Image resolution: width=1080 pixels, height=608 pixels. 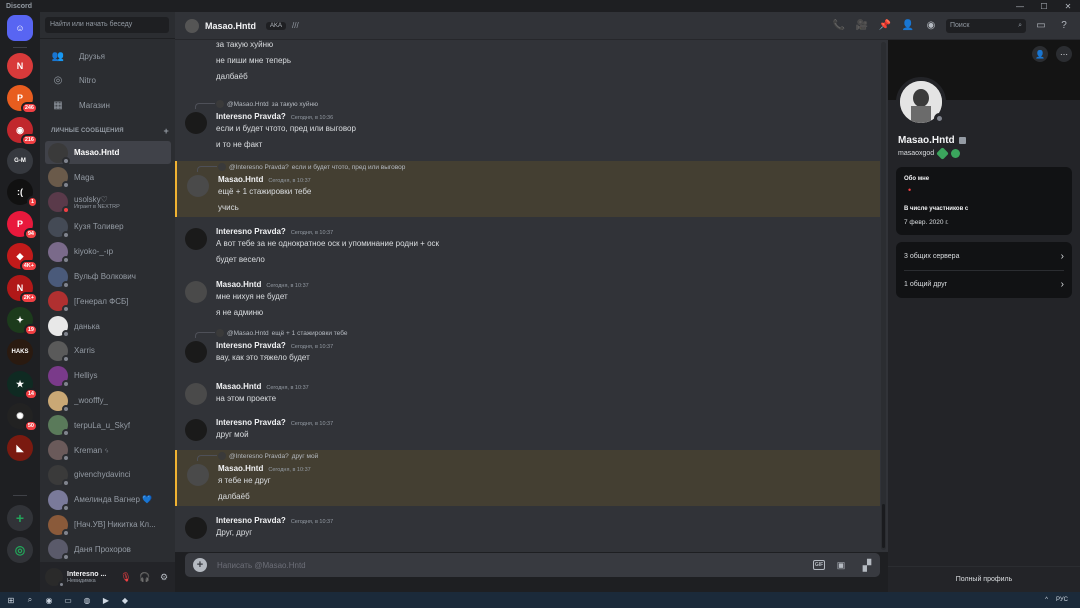 What do you see at coordinates (22, 289) in the screenshot?
I see `server-icon: N 2K+` at bounding box center [22, 289].